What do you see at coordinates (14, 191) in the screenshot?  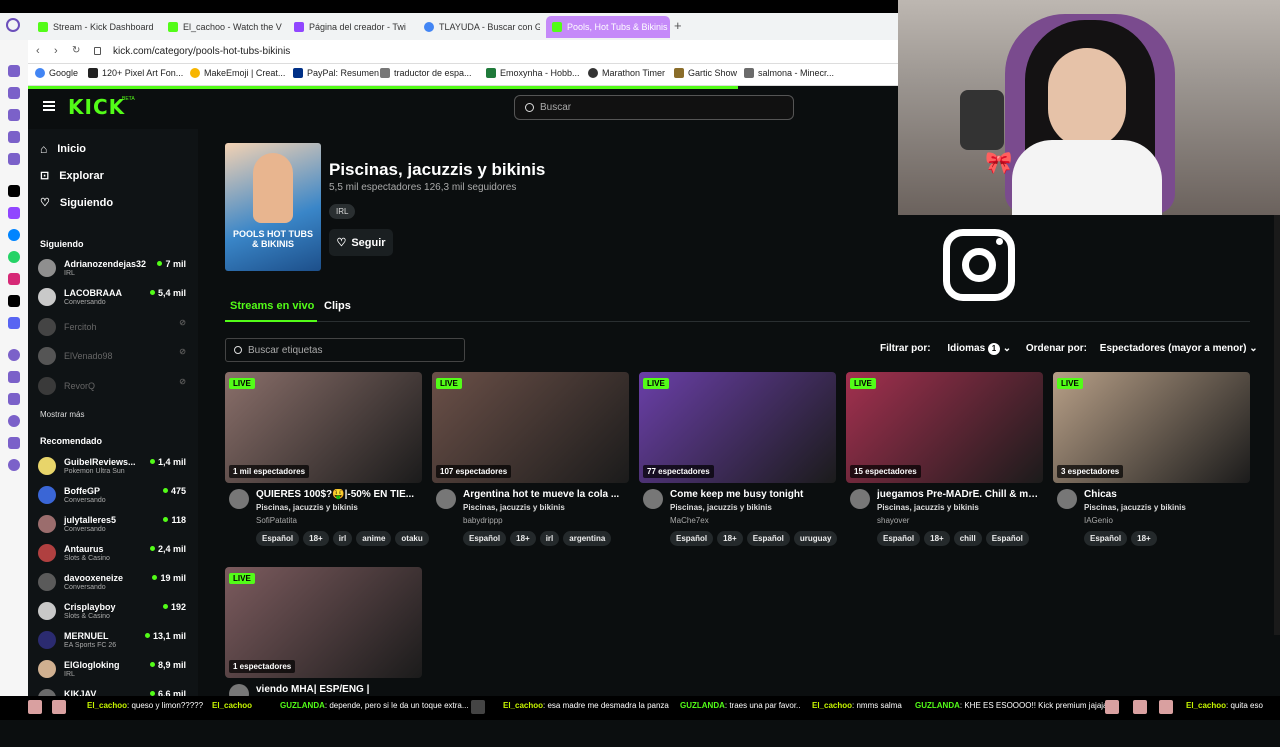 I see `notion-icon` at bounding box center [14, 191].